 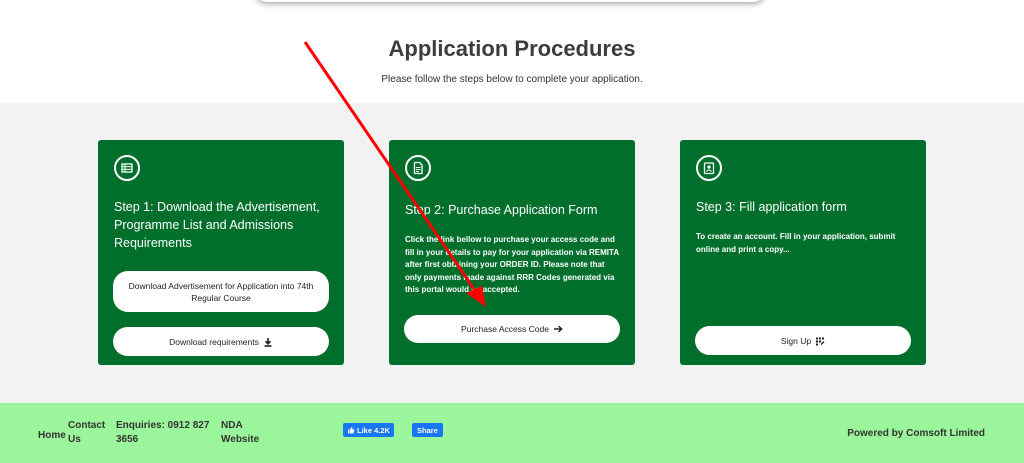 What do you see at coordinates (796, 340) in the screenshot?
I see `sign-up-label: Sign Up` at bounding box center [796, 340].